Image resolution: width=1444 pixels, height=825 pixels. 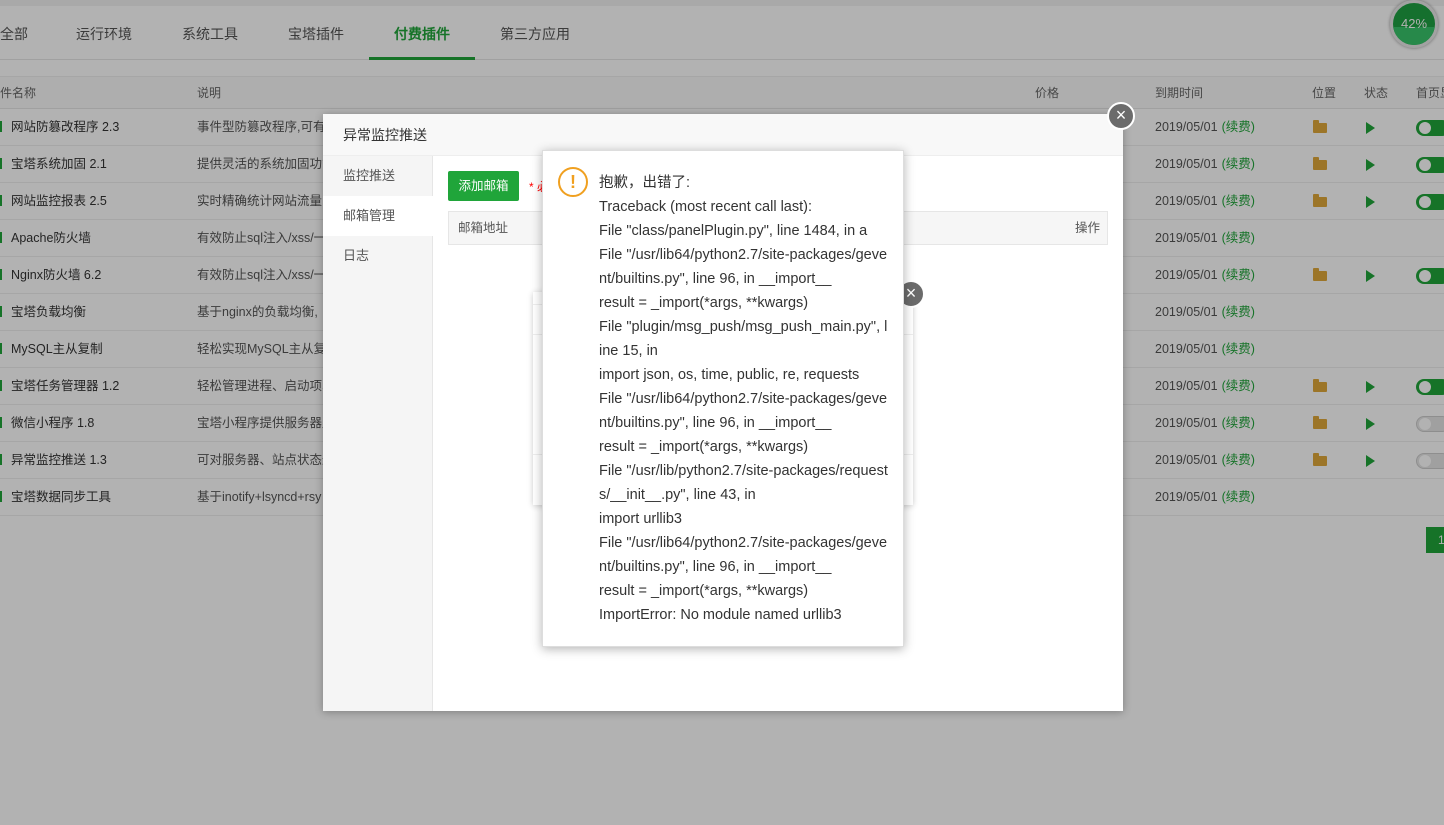 I want to click on col-mail-address: 邮箱地址, so click(x=483, y=228).